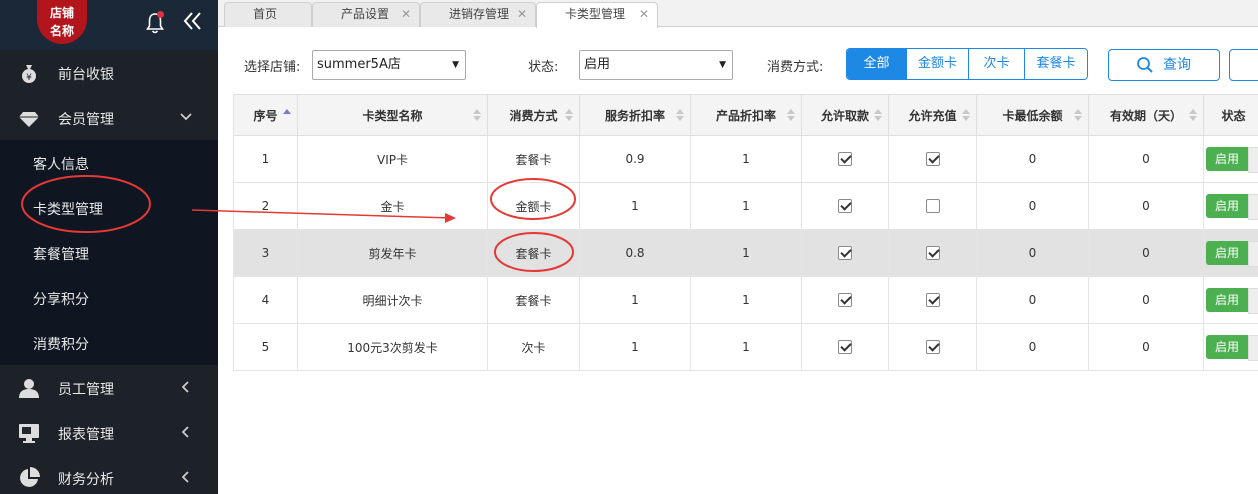 The image size is (1258, 494). I want to click on store-select-value: summer5A店, so click(359, 64).